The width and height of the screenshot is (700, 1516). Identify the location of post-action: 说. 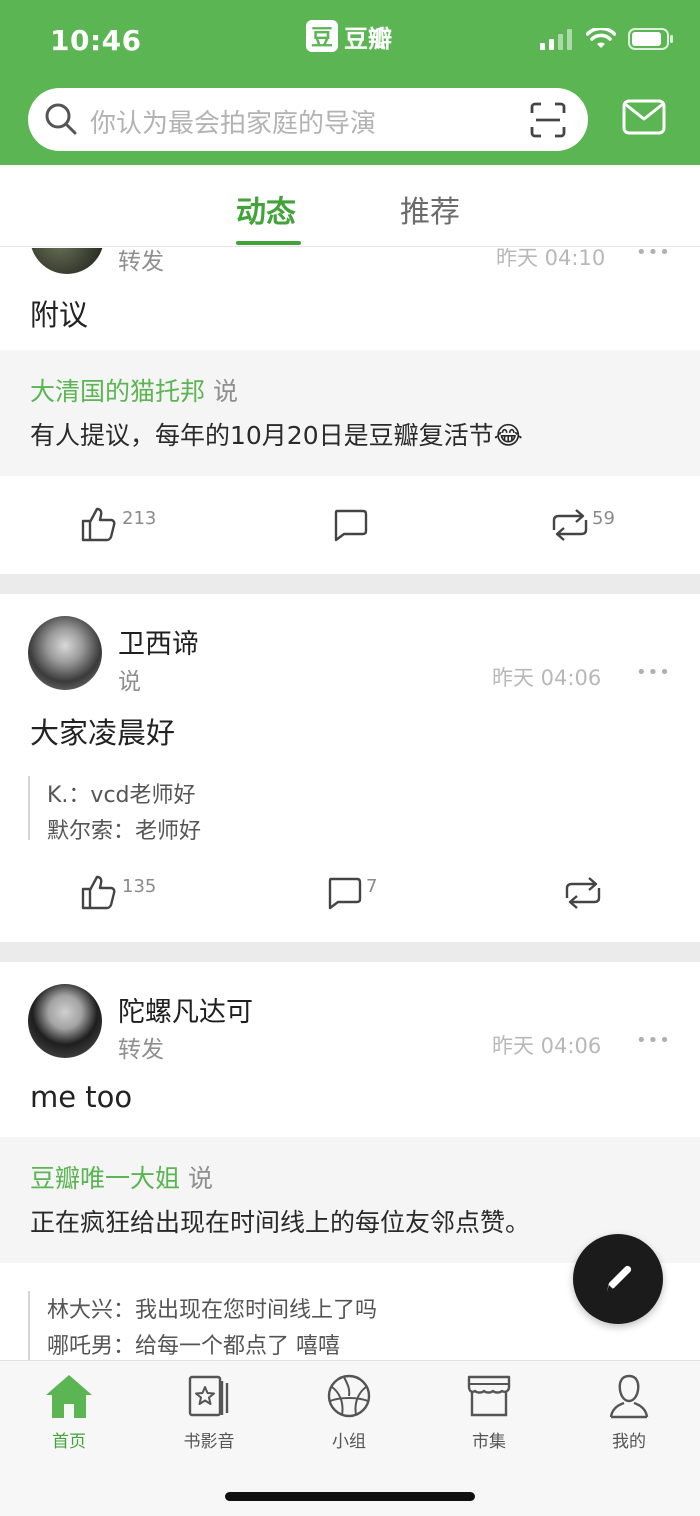
(129, 682).